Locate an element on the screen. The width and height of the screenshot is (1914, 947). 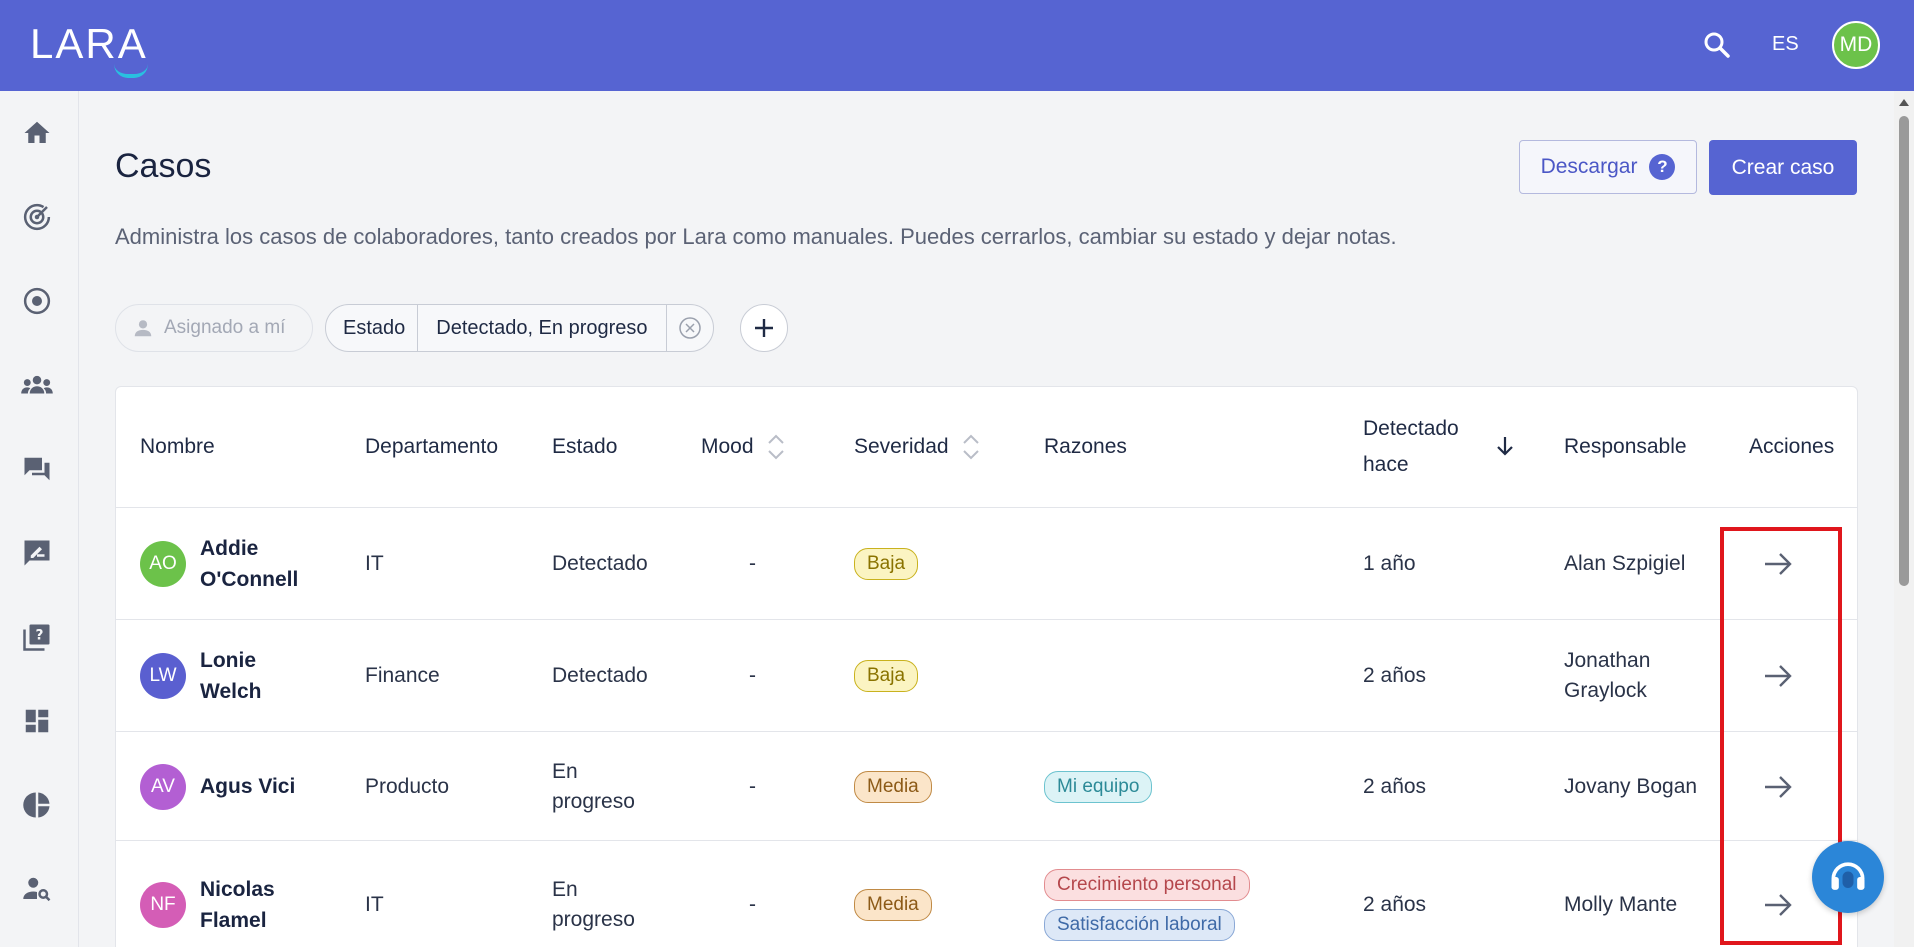
responsible: Molly Mante is located at coordinates (1621, 904).